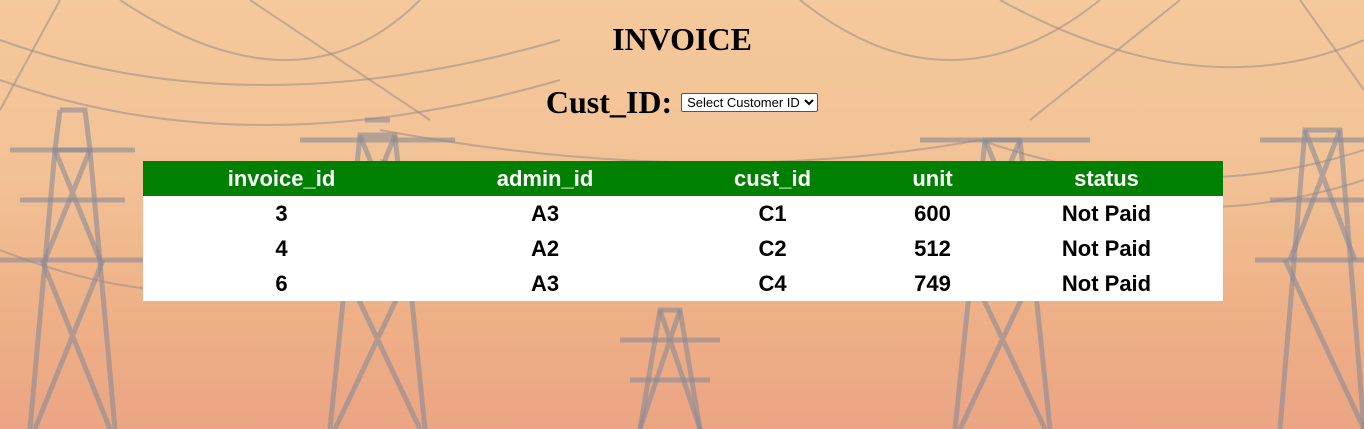 The image size is (1364, 429). I want to click on table-row: 3 A3 C1 600 Not Paid, so click(683, 213).